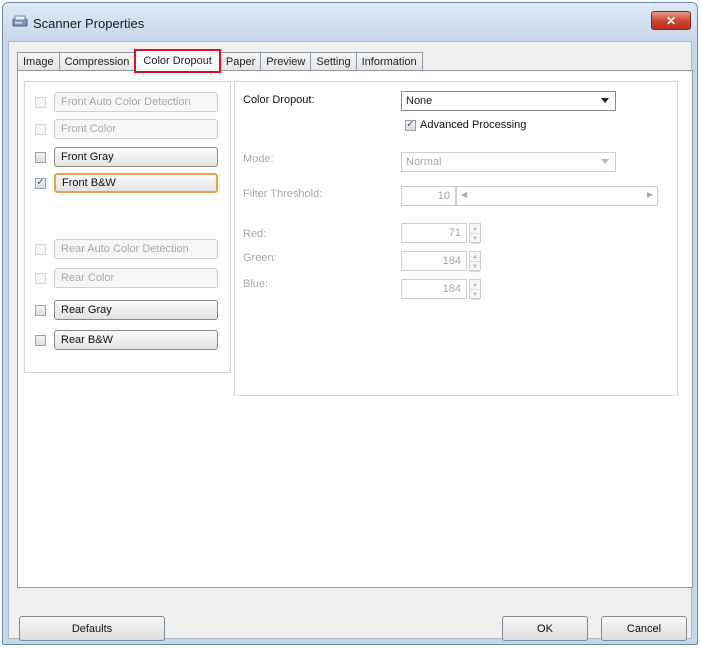 Image resolution: width=701 pixels, height=648 pixels. I want to click on cancel-button: Cancel, so click(644, 628).